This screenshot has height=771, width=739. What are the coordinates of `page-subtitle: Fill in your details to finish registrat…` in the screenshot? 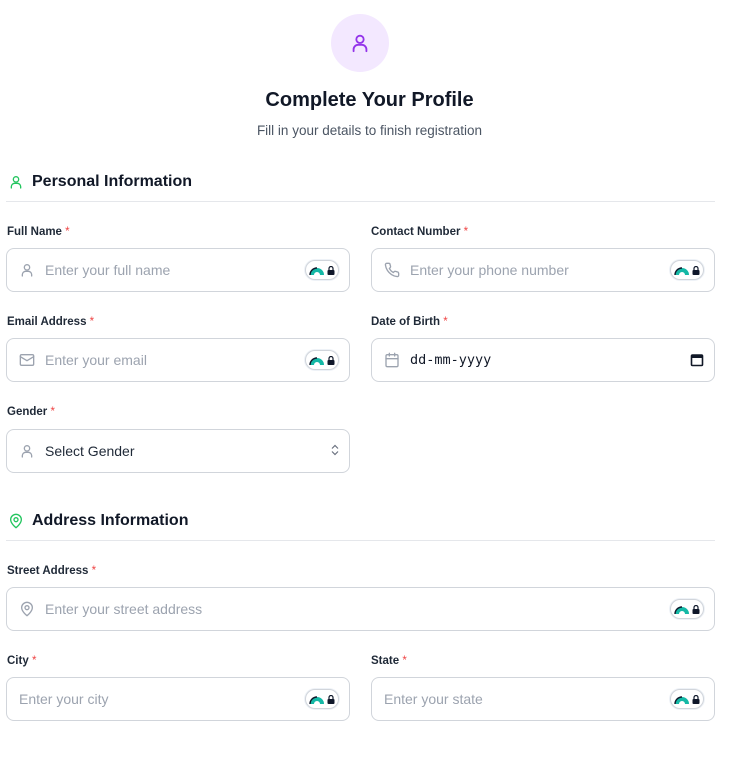 It's located at (369, 130).